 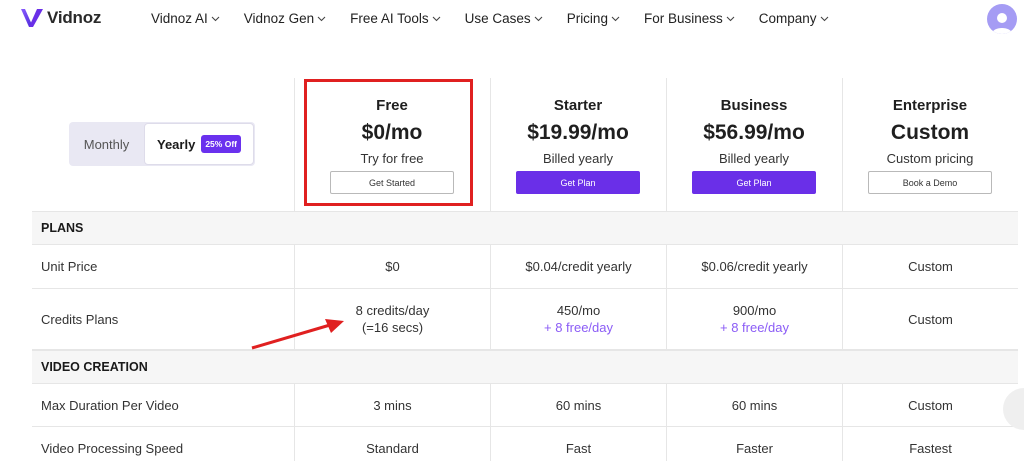 What do you see at coordinates (388, 142) in the screenshot?
I see `free-plan-highlight-box` at bounding box center [388, 142].